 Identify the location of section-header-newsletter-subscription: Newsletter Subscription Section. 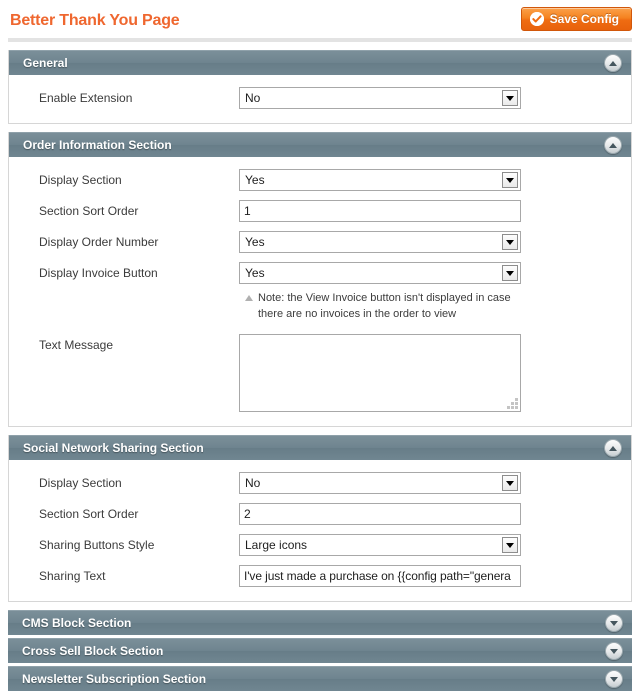
(320, 678).